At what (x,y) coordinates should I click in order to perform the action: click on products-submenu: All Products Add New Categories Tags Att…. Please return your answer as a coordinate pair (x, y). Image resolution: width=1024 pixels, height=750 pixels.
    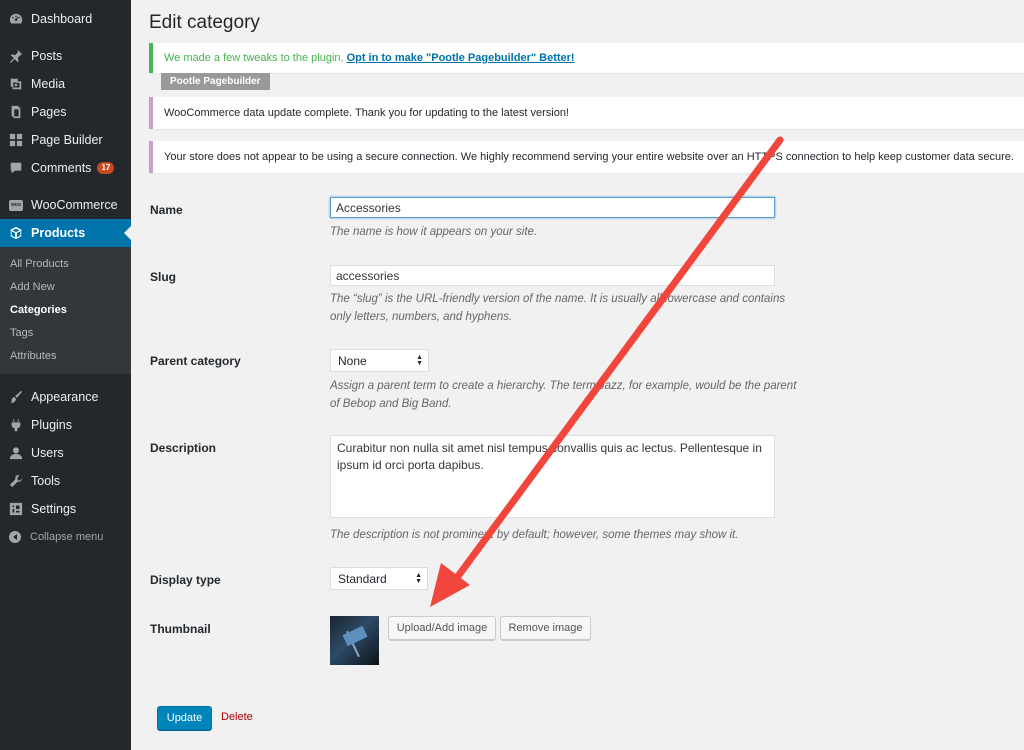
    Looking at the image, I should click on (65, 310).